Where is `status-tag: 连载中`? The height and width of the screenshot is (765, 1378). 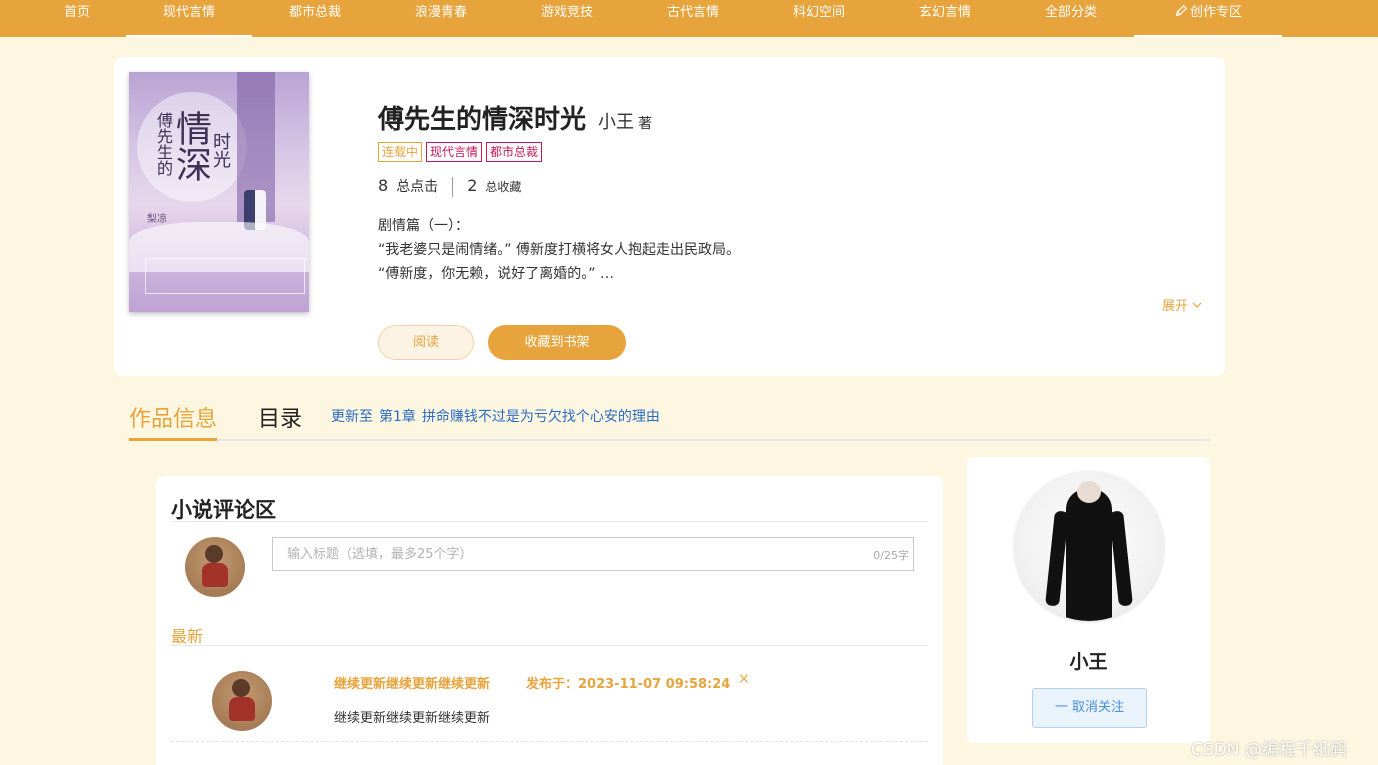 status-tag: 连载中 is located at coordinates (400, 152).